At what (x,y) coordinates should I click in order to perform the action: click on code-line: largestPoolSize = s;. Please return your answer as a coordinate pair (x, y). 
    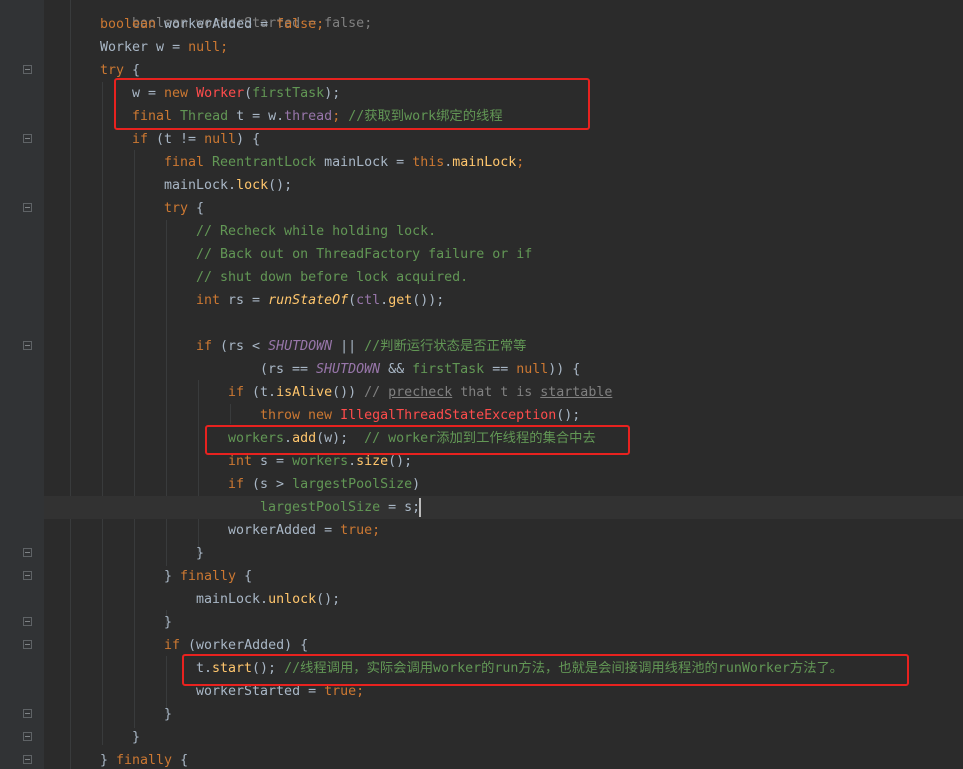
    Looking at the image, I should click on (340, 507).